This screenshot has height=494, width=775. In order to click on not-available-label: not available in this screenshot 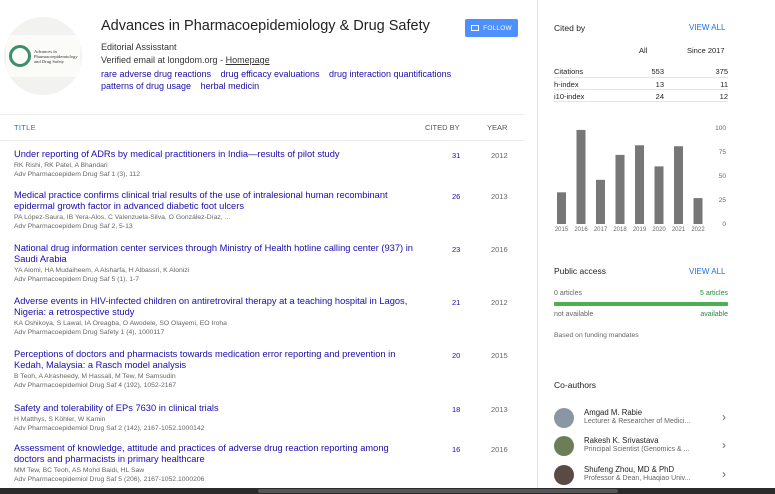, I will do `click(574, 314)`.